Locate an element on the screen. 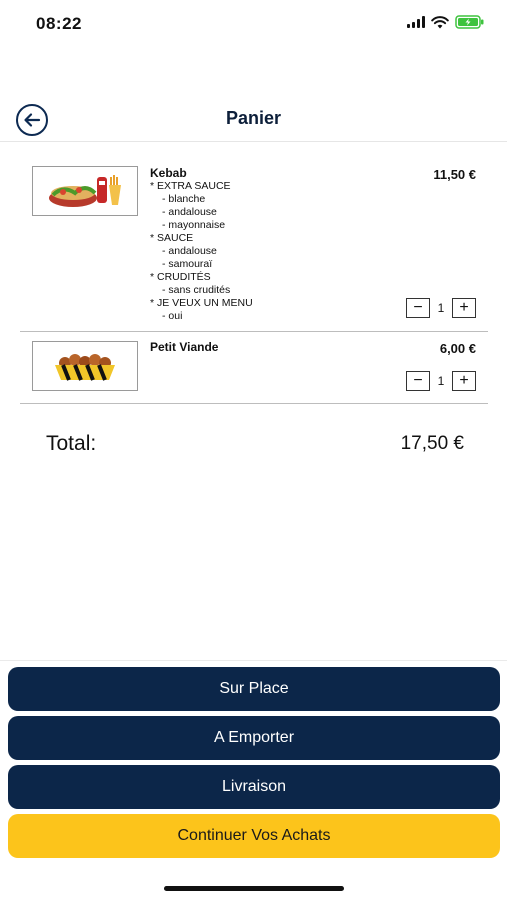 This screenshot has width=507, height=900. item-name: Kebab is located at coordinates (168, 173).